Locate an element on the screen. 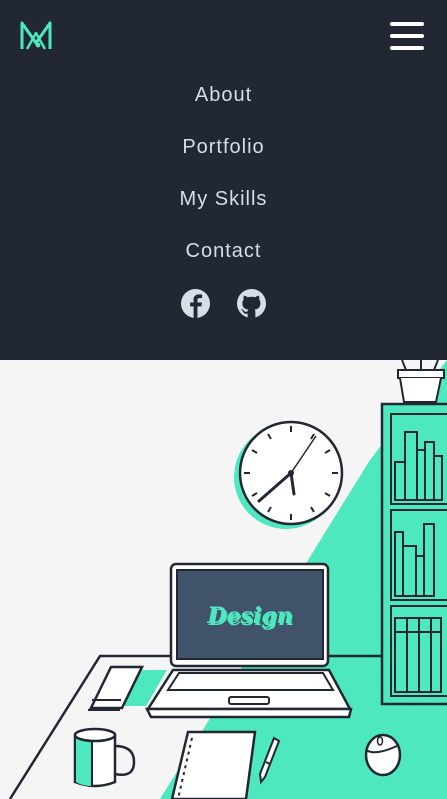 Image resolution: width=447 pixels, height=799 pixels. logo-icon is located at coordinates (36, 36).